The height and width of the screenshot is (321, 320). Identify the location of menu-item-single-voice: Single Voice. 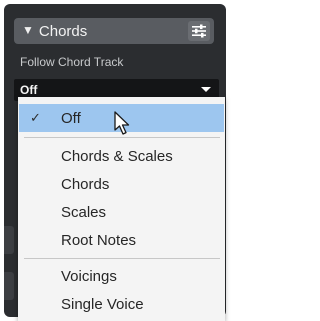
(121, 304).